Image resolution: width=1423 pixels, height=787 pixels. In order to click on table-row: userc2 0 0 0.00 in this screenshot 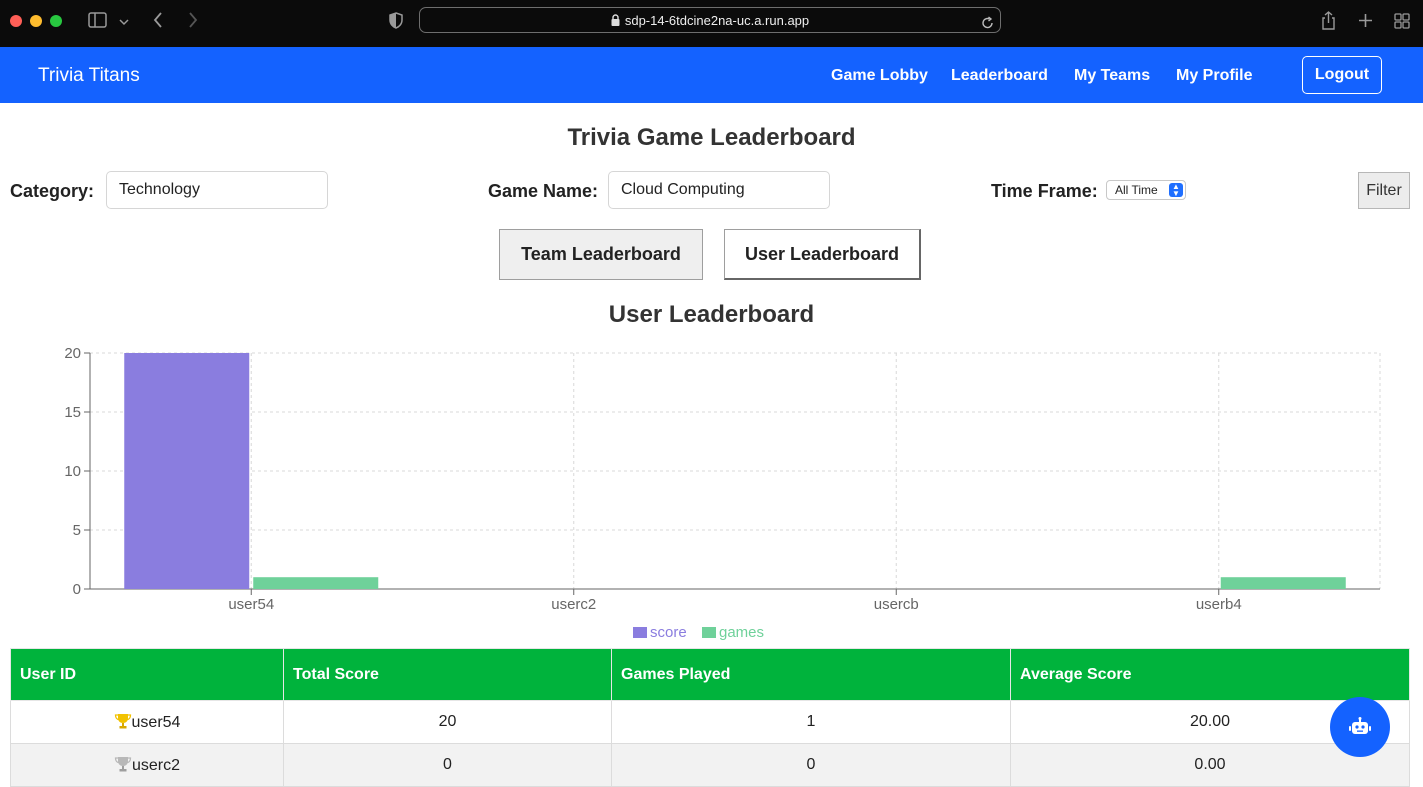, I will do `click(710, 765)`.